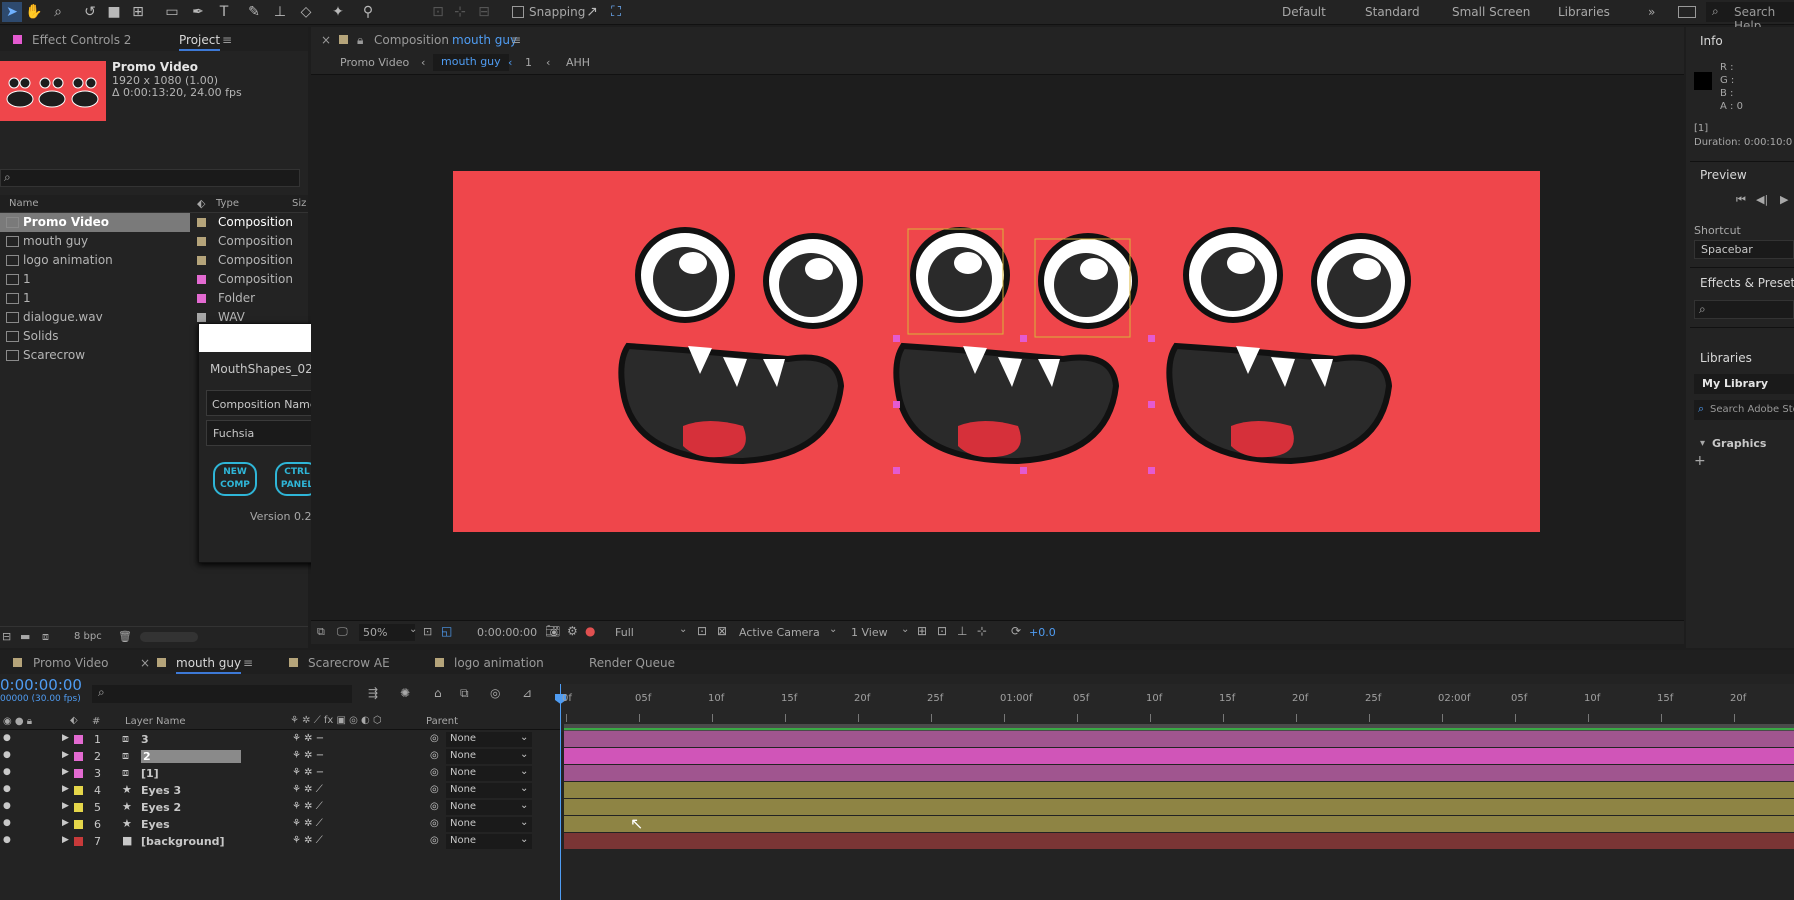  I want to click on axis-view-icon: ⊟, so click(484, 12).